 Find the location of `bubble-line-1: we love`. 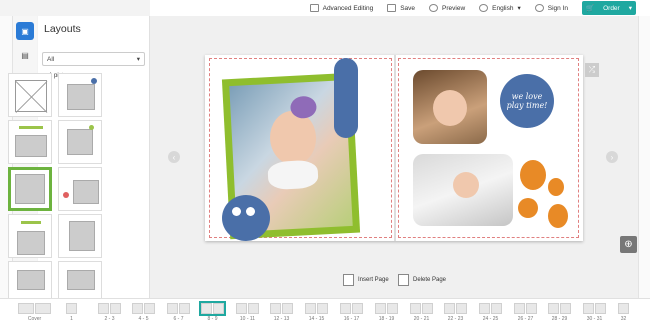

bubble-line-1: we love is located at coordinates (527, 96).